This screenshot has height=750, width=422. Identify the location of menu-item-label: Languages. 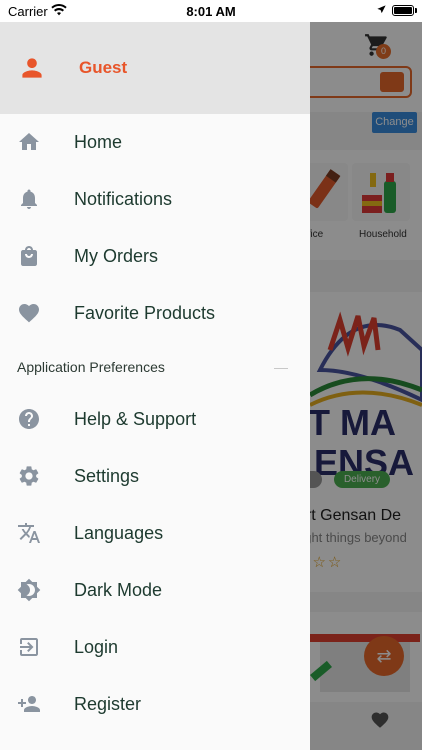
(119, 533).